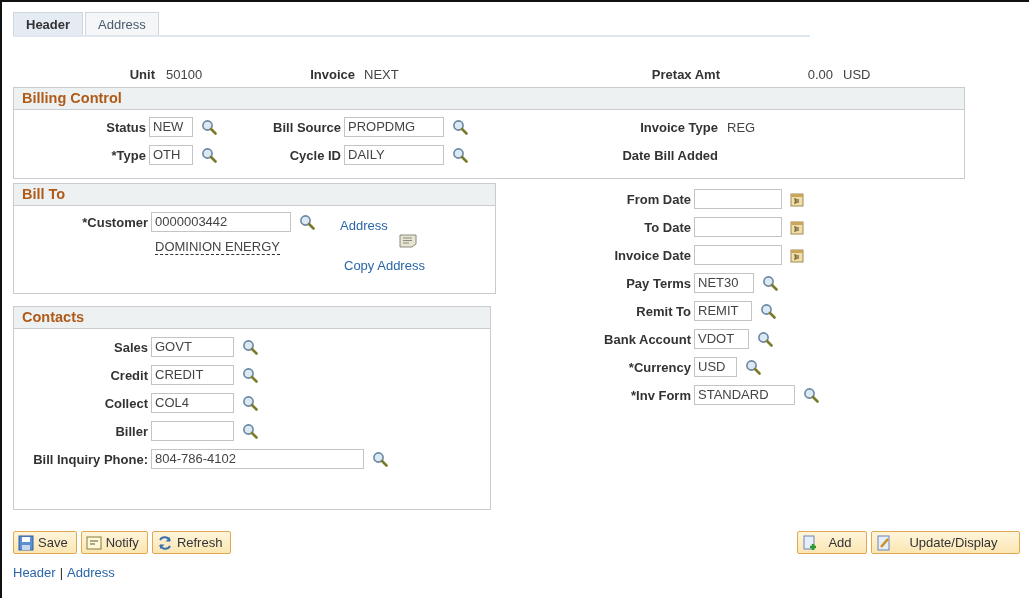 The height and width of the screenshot is (602, 1032). What do you see at coordinates (257, 459) in the screenshot?
I see `input-field: 804-786-4102` at bounding box center [257, 459].